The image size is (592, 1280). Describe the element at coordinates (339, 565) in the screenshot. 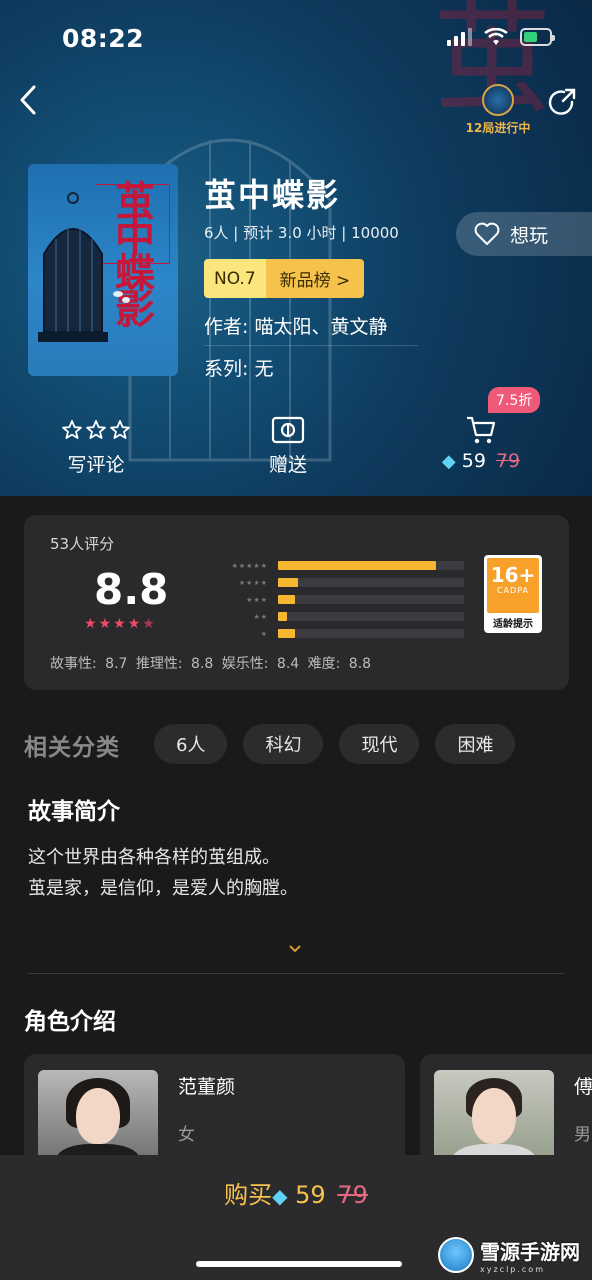

I see `rating-bar-5: ★★★★★` at that location.